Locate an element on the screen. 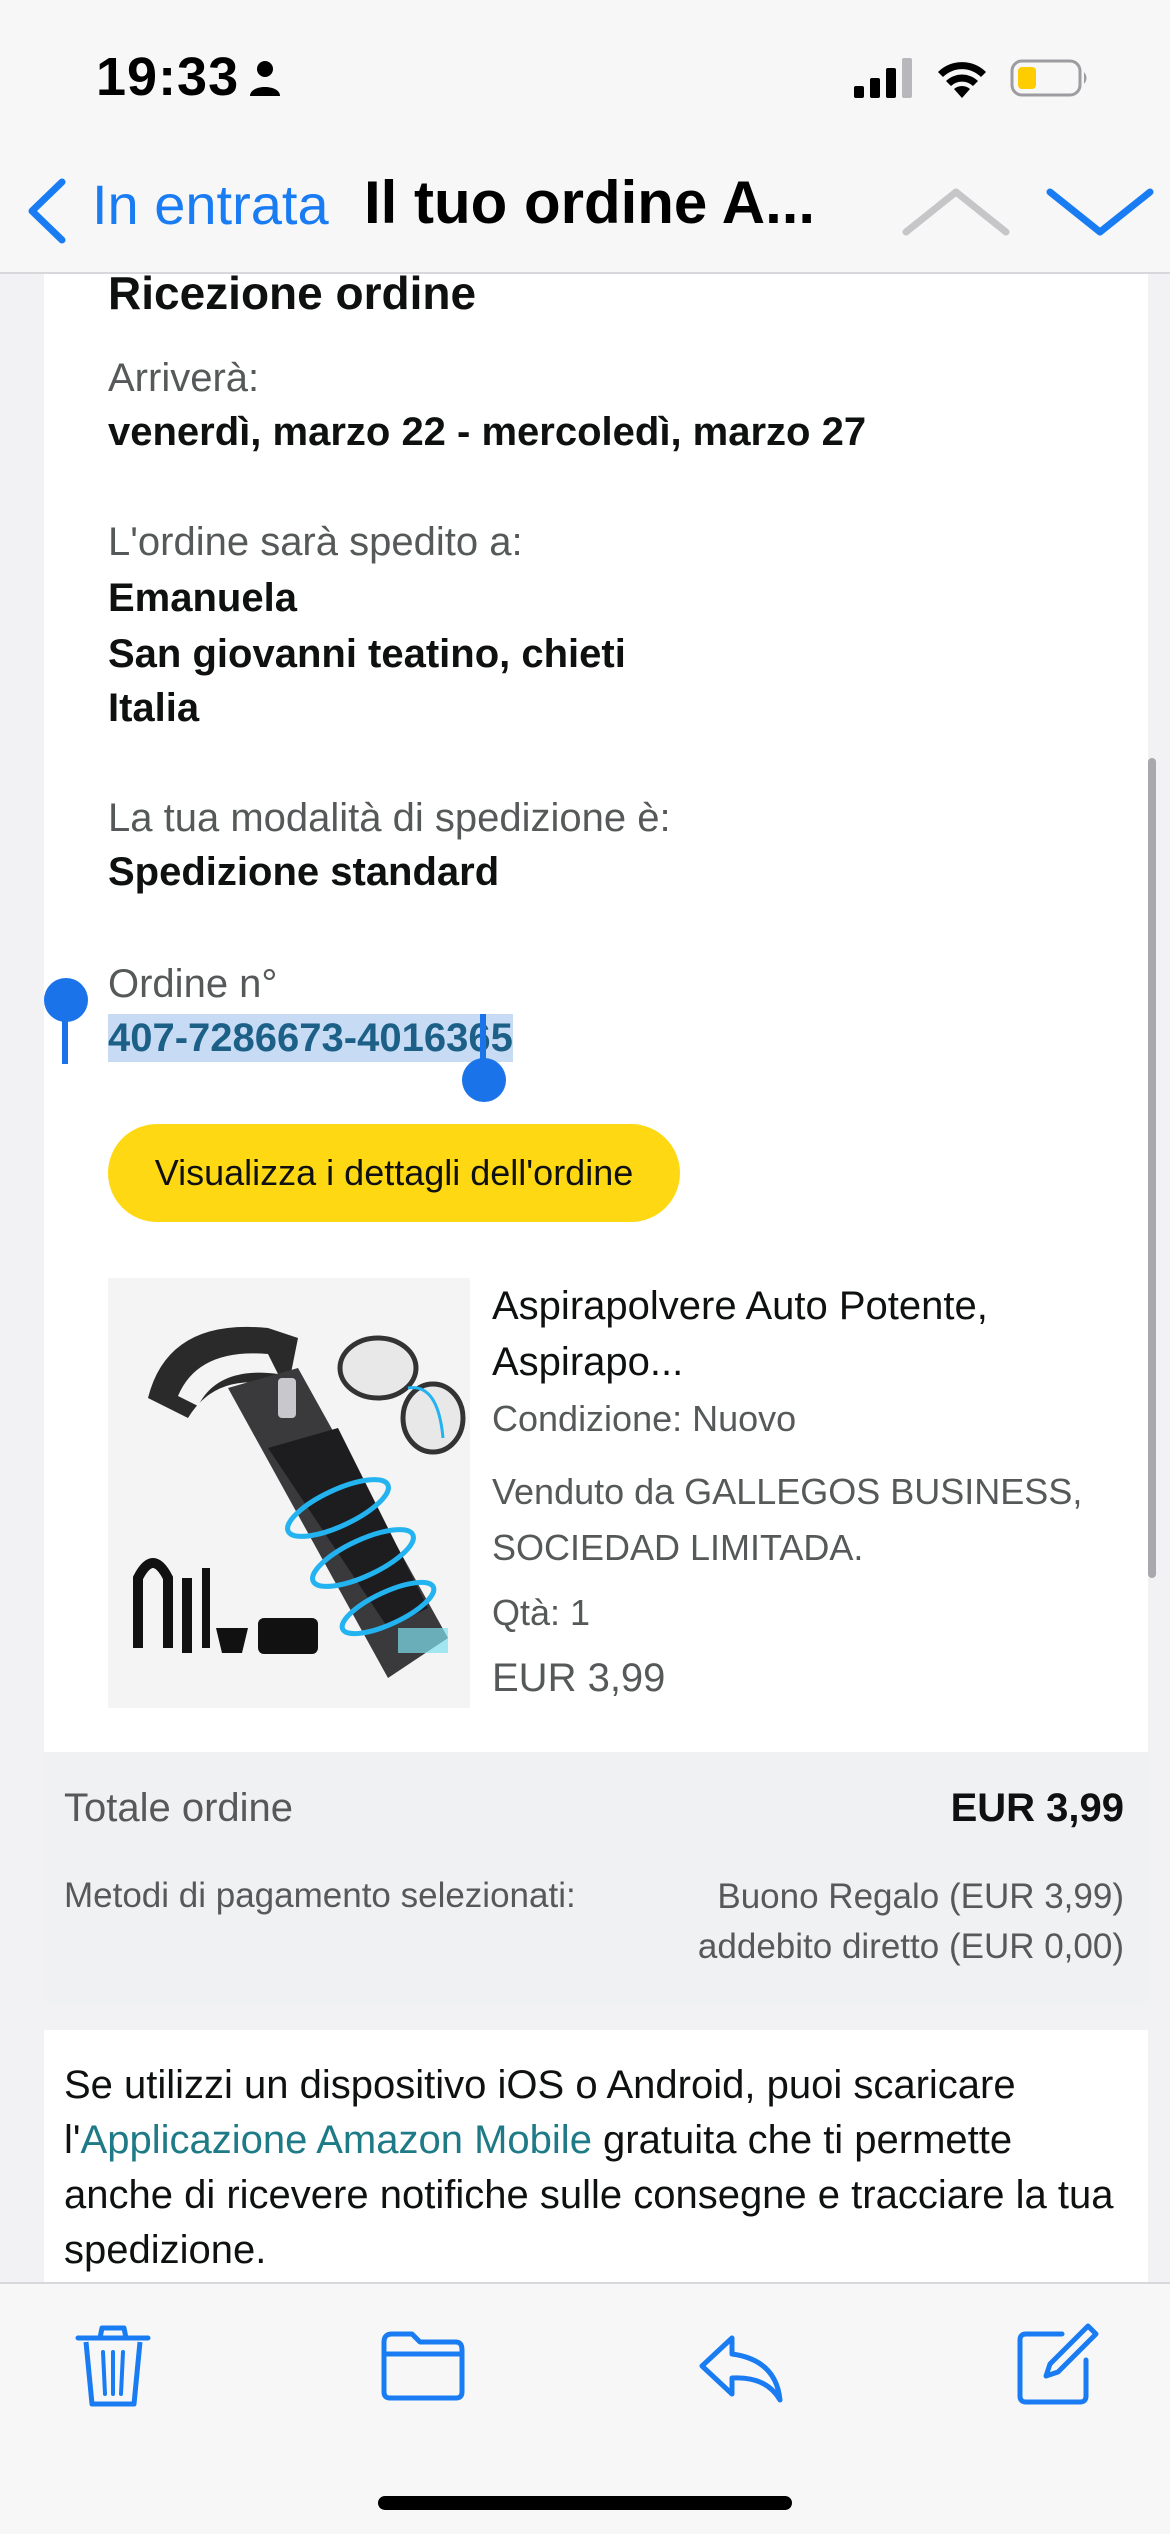 The width and height of the screenshot is (1170, 2534). product-quantity: Qtà: 1 is located at coordinates (541, 1612).